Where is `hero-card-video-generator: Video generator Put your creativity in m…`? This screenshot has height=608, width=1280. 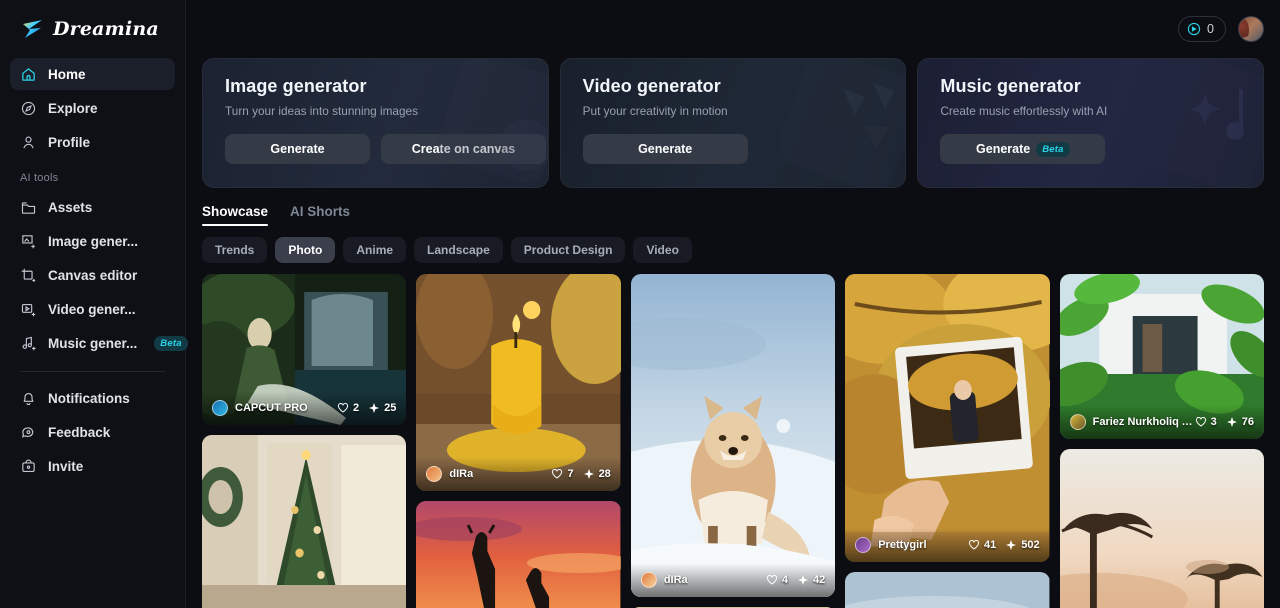
hero-card-video-generator: Video generator Put your creativity in m… is located at coordinates (733, 123).